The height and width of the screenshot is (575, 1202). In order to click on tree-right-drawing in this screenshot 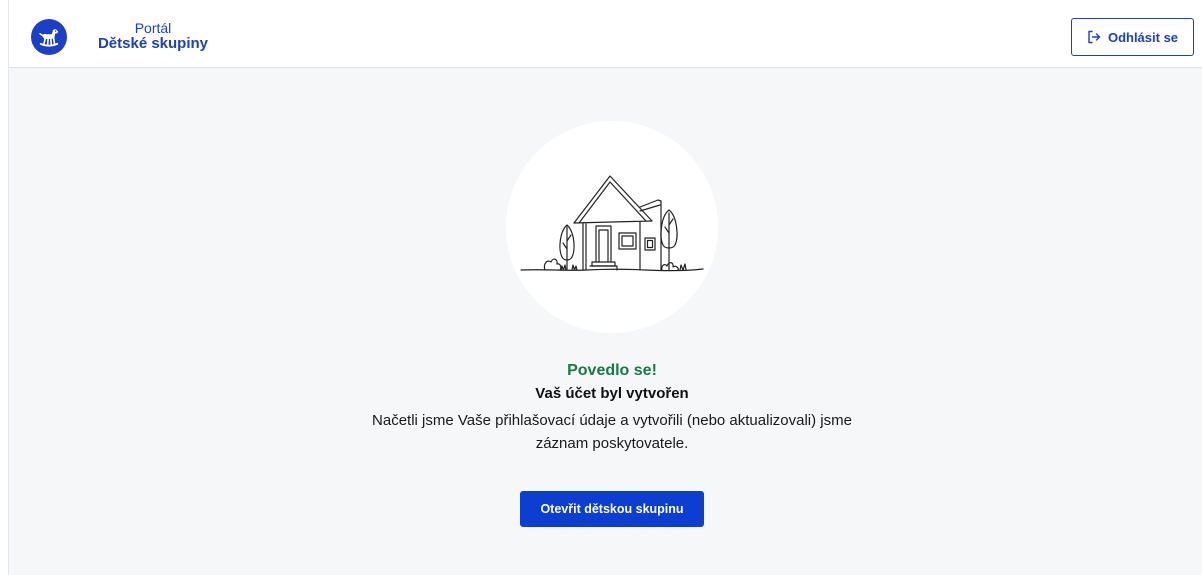, I will do `click(669, 240)`.